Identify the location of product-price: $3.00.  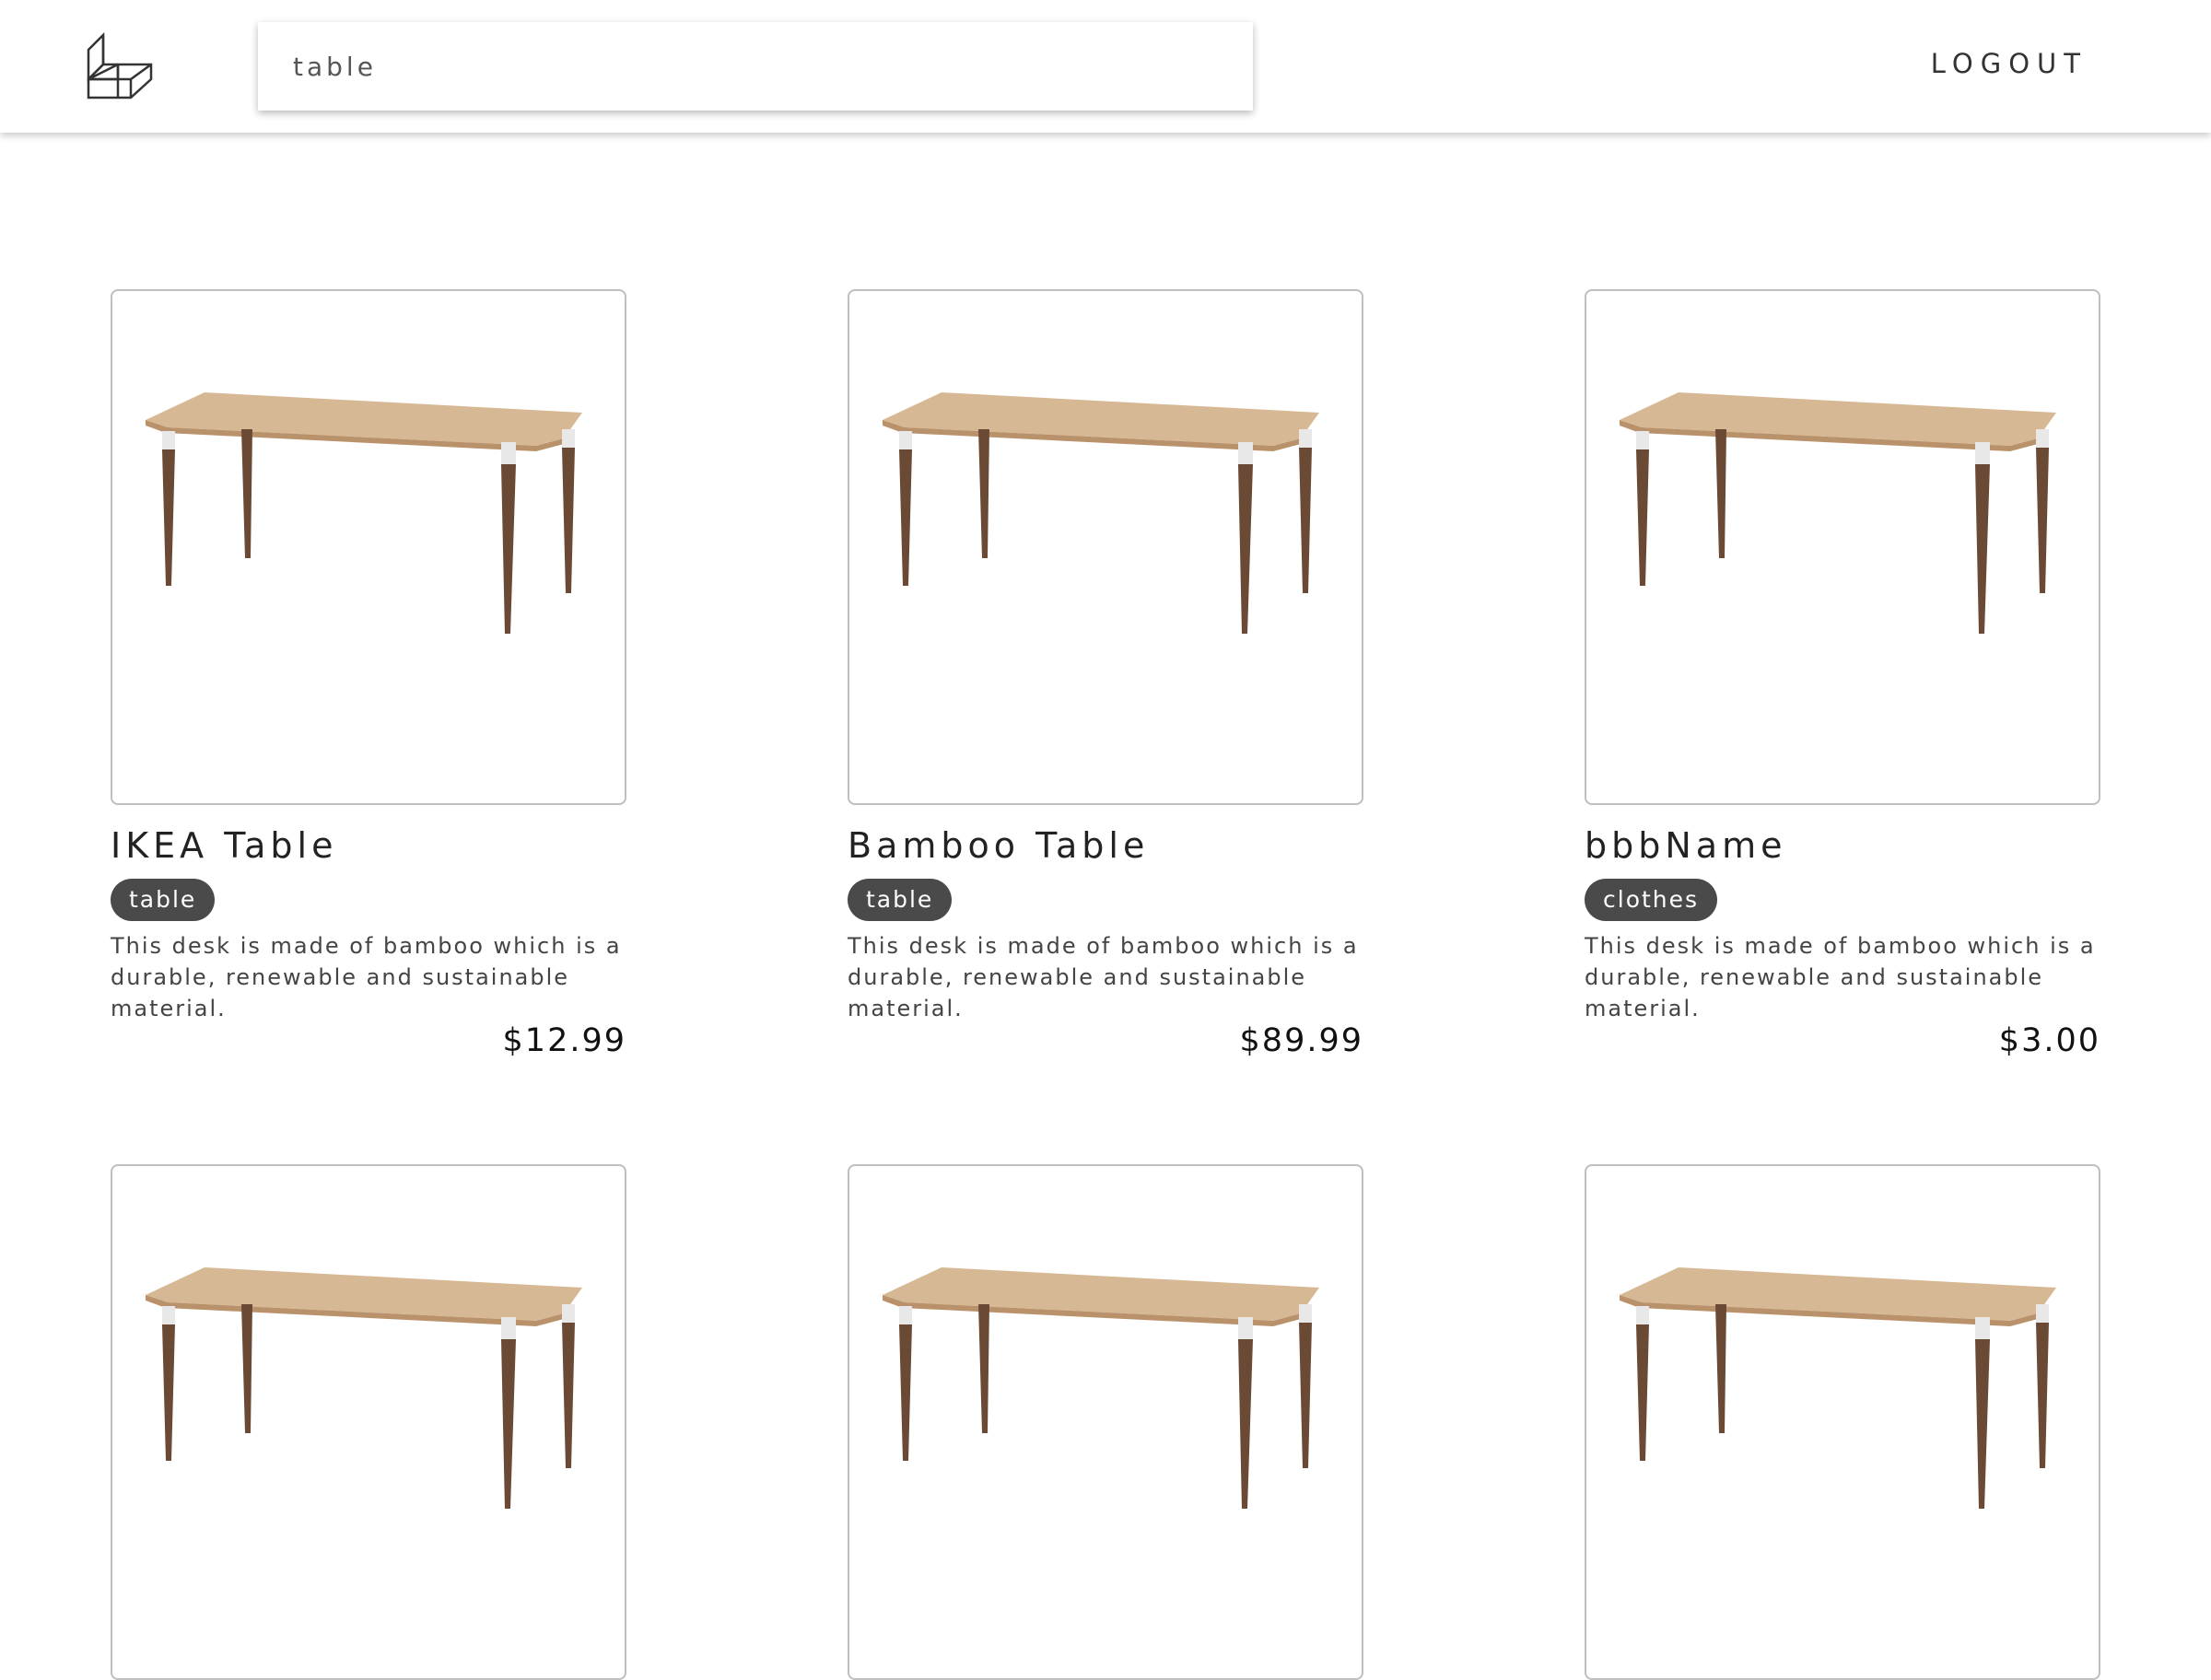
(2049, 1040).